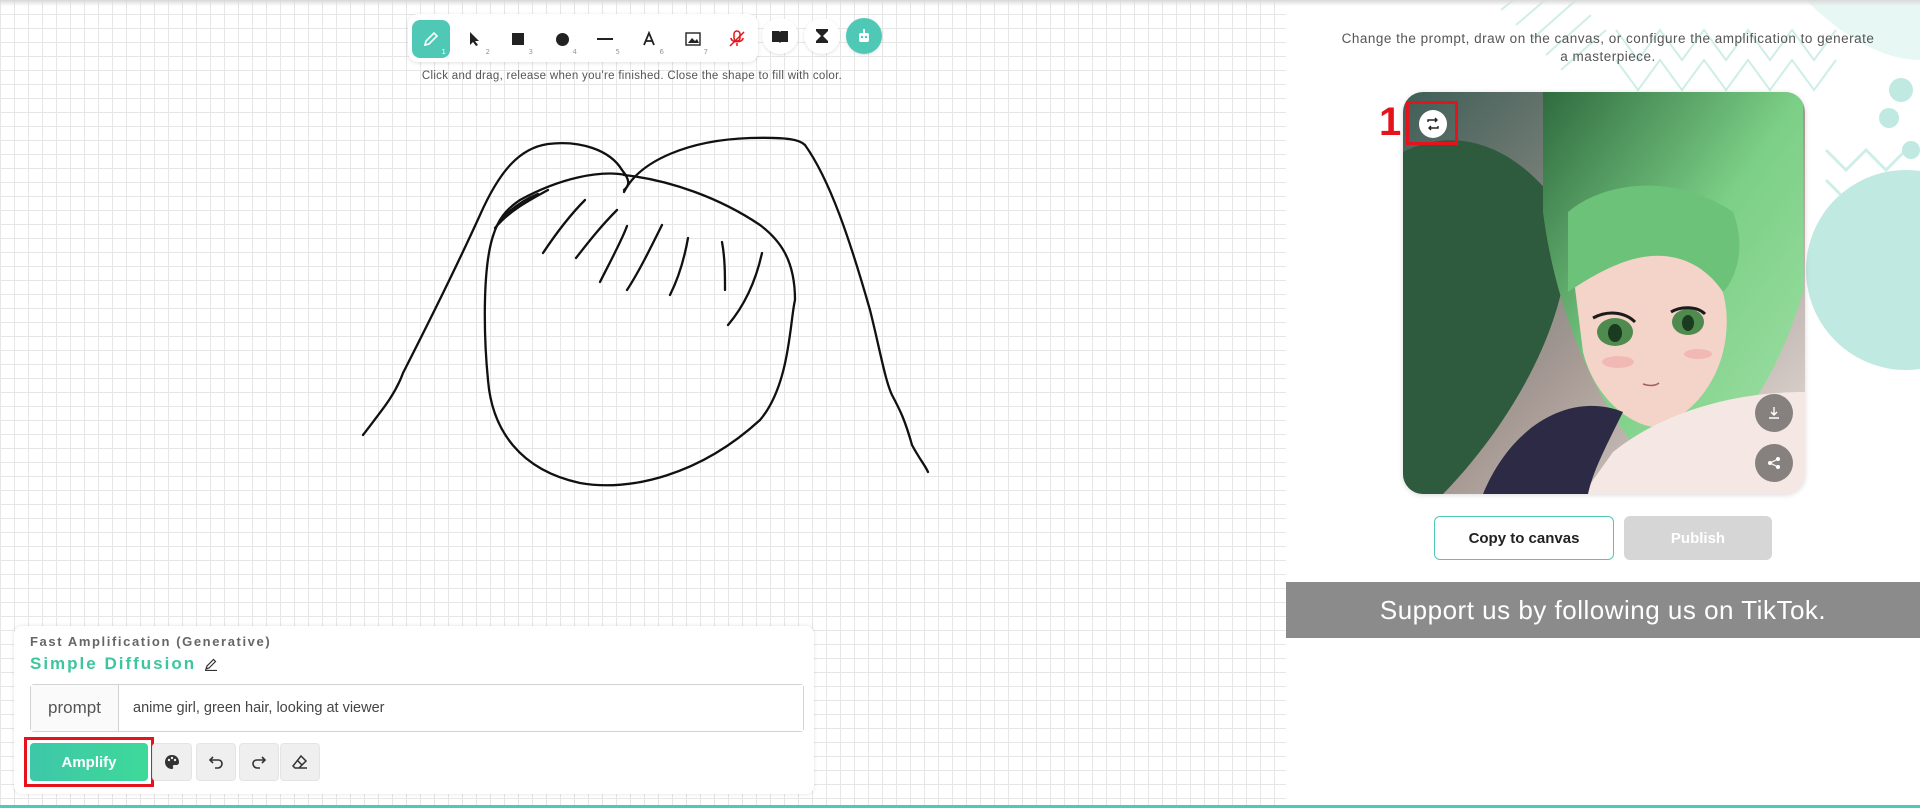 Image resolution: width=1920 pixels, height=808 pixels. Describe the element at coordinates (211, 664) in the screenshot. I see `edit-icon` at that location.